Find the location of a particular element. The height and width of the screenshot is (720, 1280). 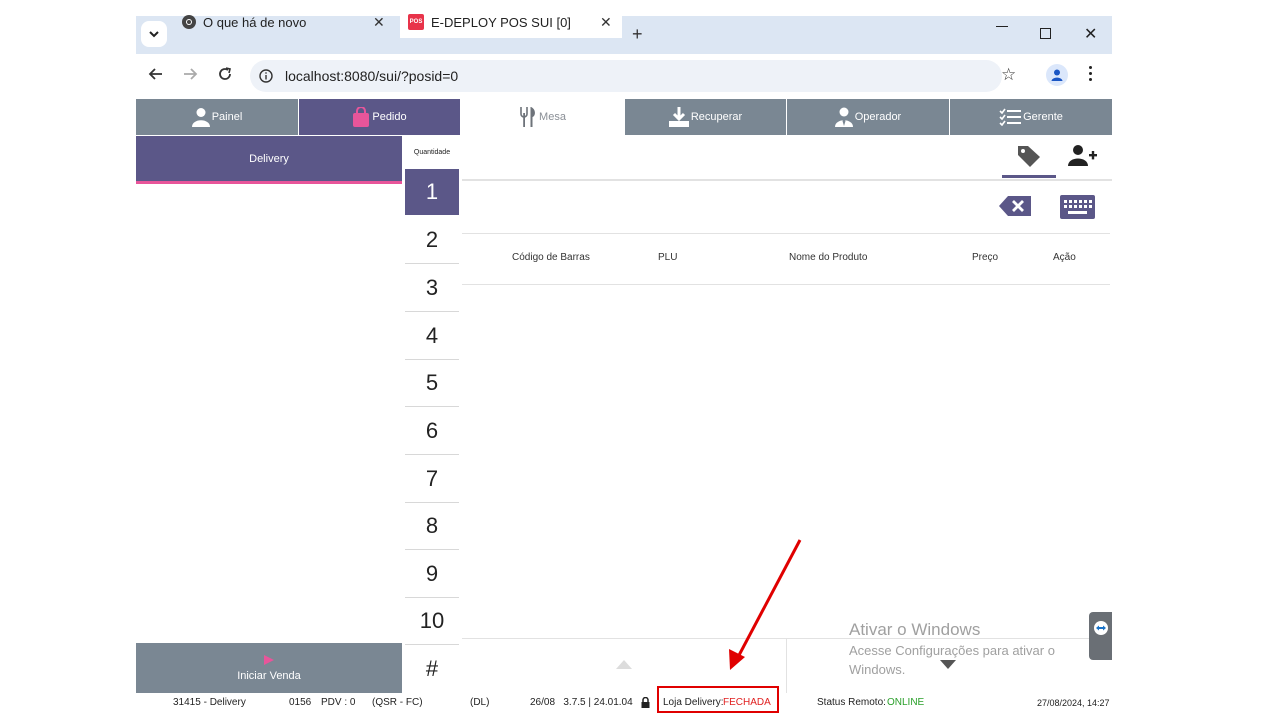

url-text: localhost:8080/sui/?posid=0 is located at coordinates (372, 76).